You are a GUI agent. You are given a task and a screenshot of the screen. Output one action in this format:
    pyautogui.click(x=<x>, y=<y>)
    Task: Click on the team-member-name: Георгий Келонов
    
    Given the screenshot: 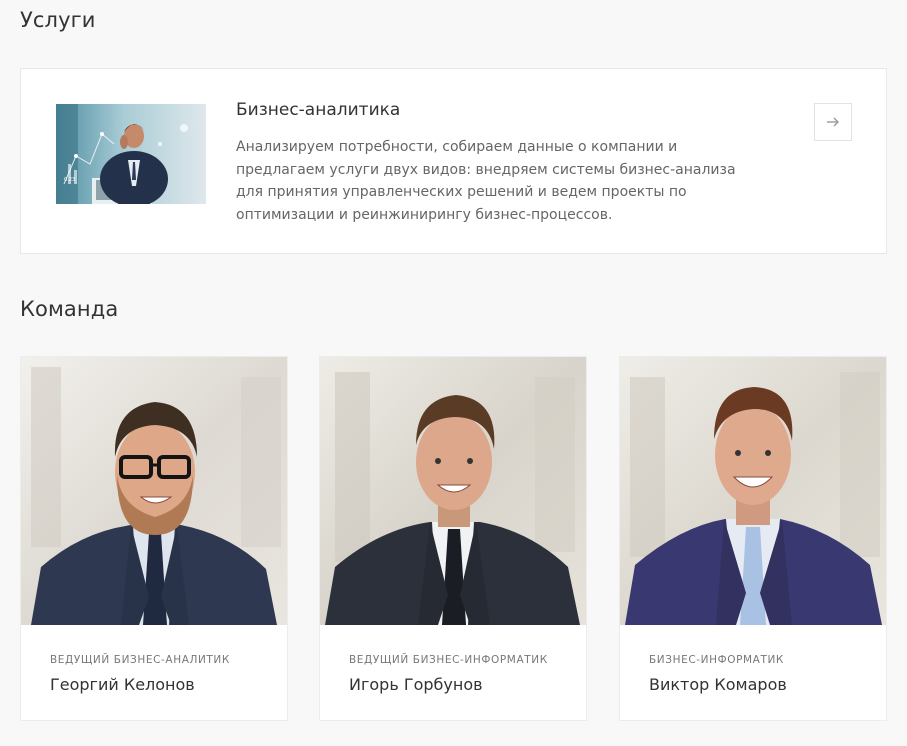 What is the action you would take?
    pyautogui.click(x=122, y=684)
    